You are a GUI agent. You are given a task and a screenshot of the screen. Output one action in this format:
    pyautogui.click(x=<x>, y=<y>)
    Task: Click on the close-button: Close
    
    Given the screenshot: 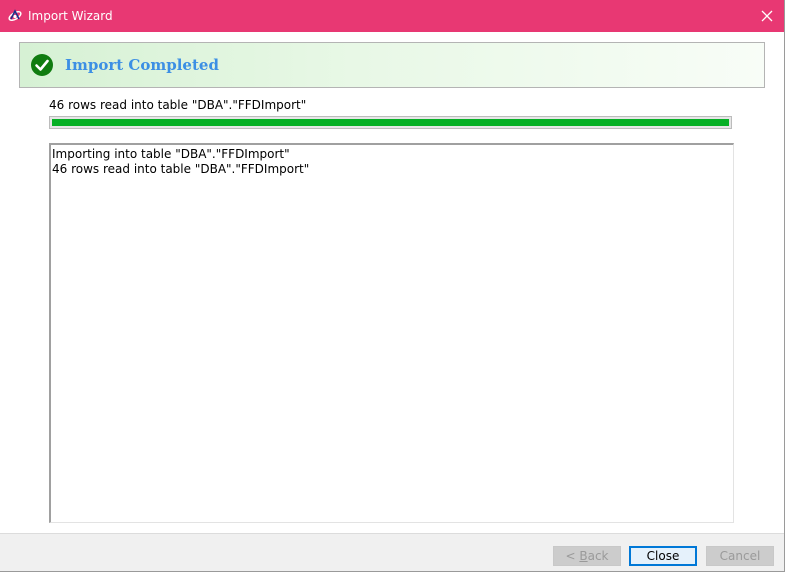 What is the action you would take?
    pyautogui.click(x=663, y=556)
    